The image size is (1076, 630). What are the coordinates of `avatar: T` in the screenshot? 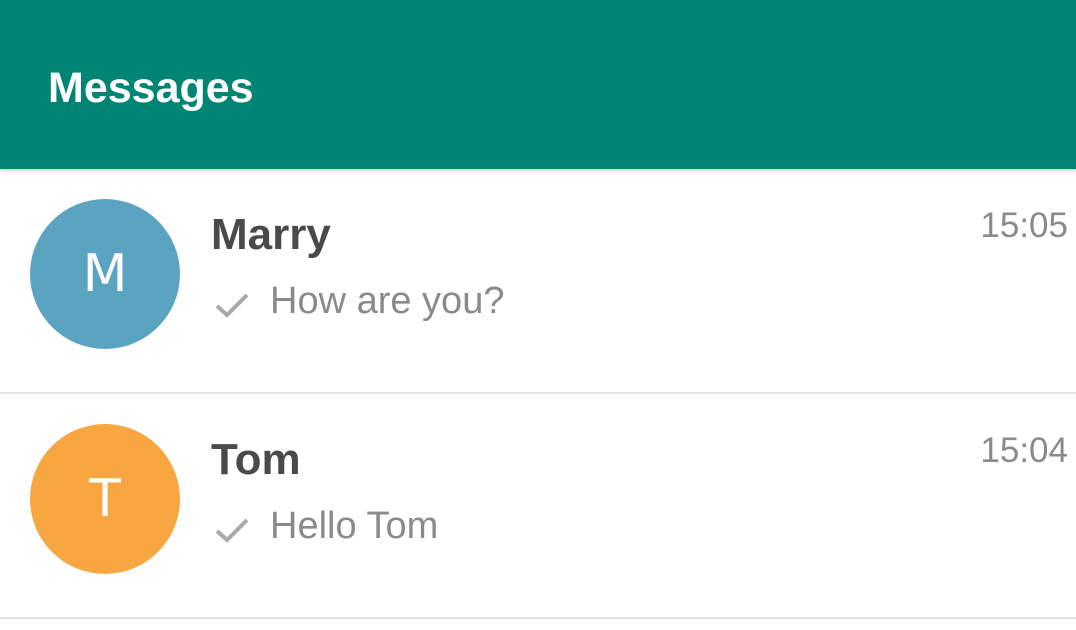 It's located at (105, 499).